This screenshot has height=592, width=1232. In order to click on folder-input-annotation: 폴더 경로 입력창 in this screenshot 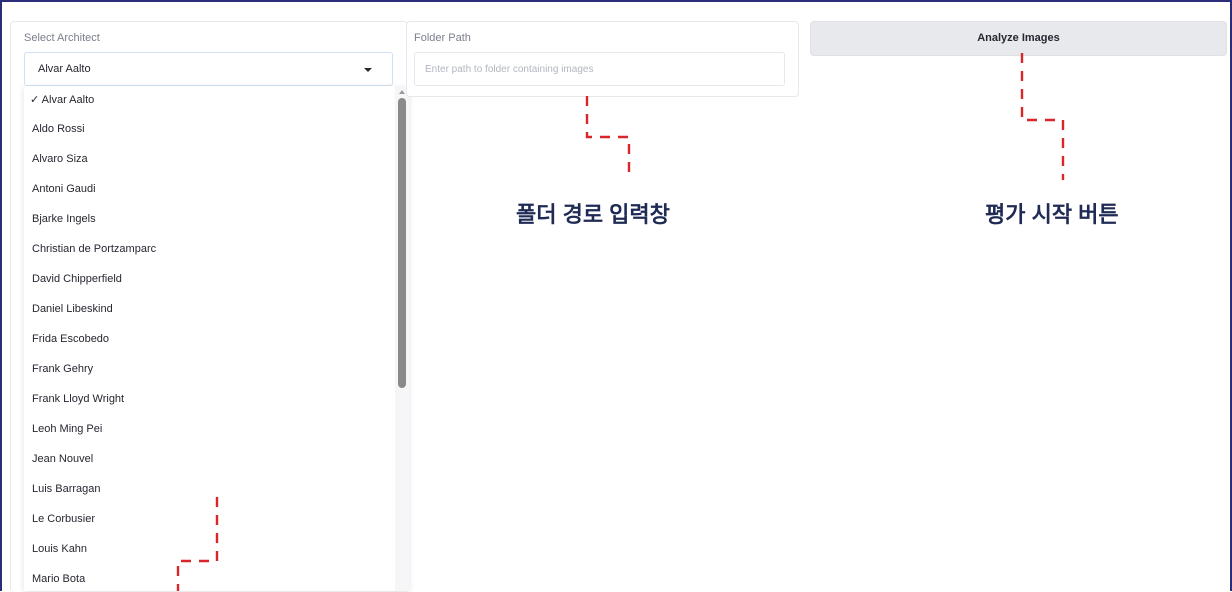, I will do `click(593, 214)`.